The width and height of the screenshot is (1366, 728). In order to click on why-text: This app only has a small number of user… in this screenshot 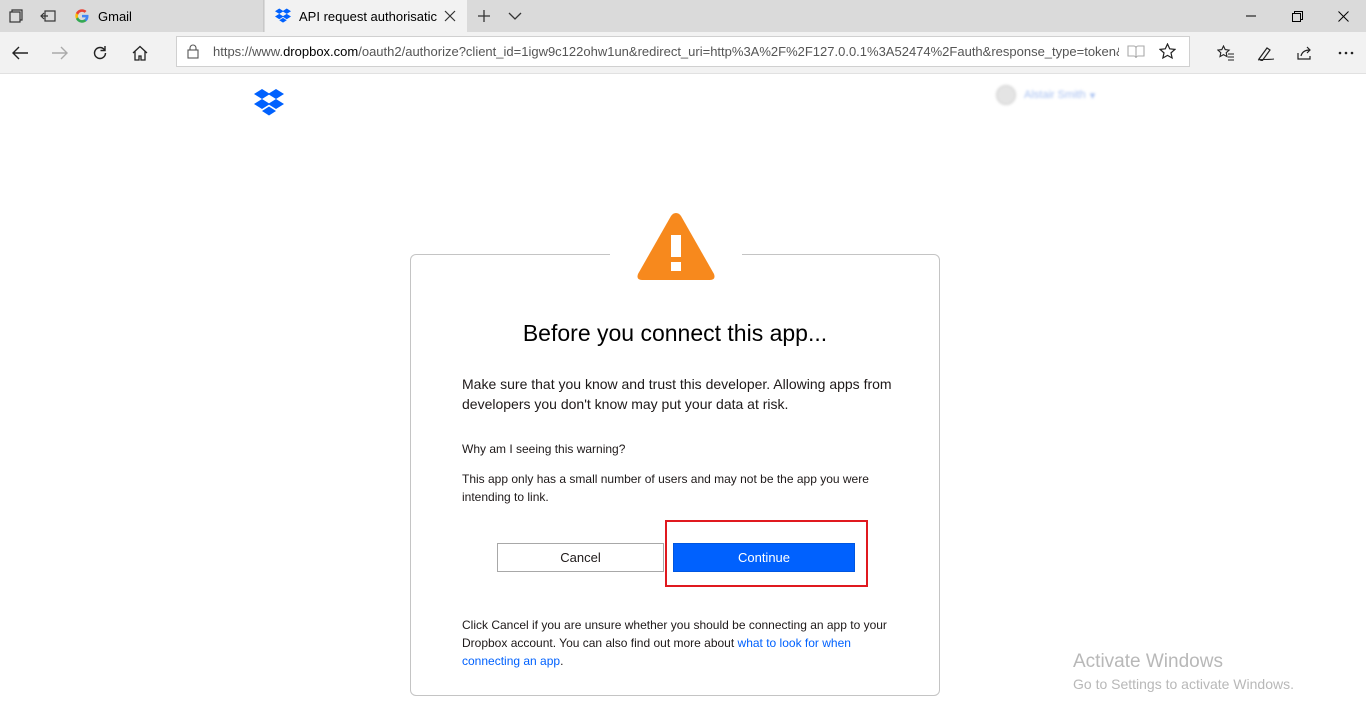, I will do `click(665, 488)`.